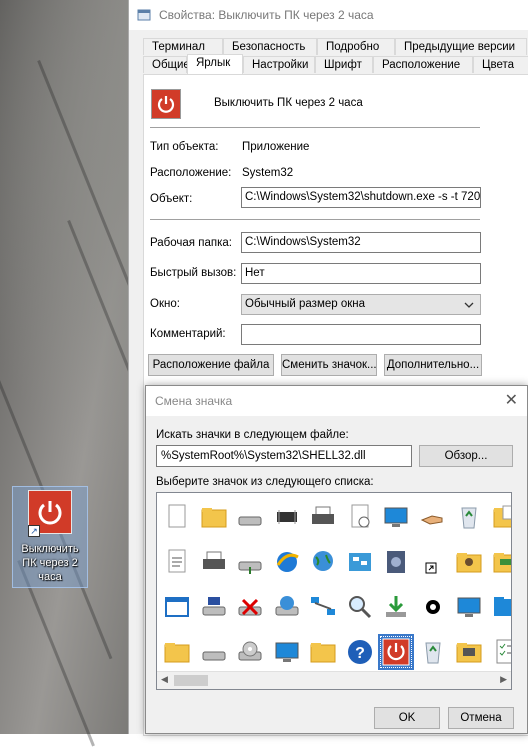  Describe the element at coordinates (215, 64) in the screenshot. I see `tab-shortcut: Ярлык` at that location.